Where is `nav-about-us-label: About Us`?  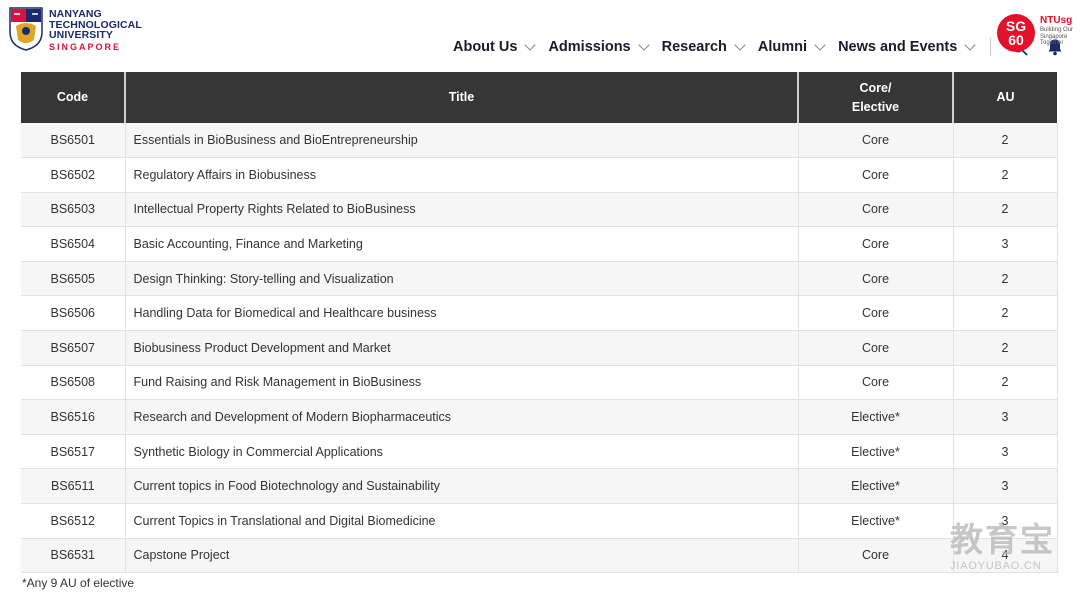 nav-about-us-label: About Us is located at coordinates (485, 47).